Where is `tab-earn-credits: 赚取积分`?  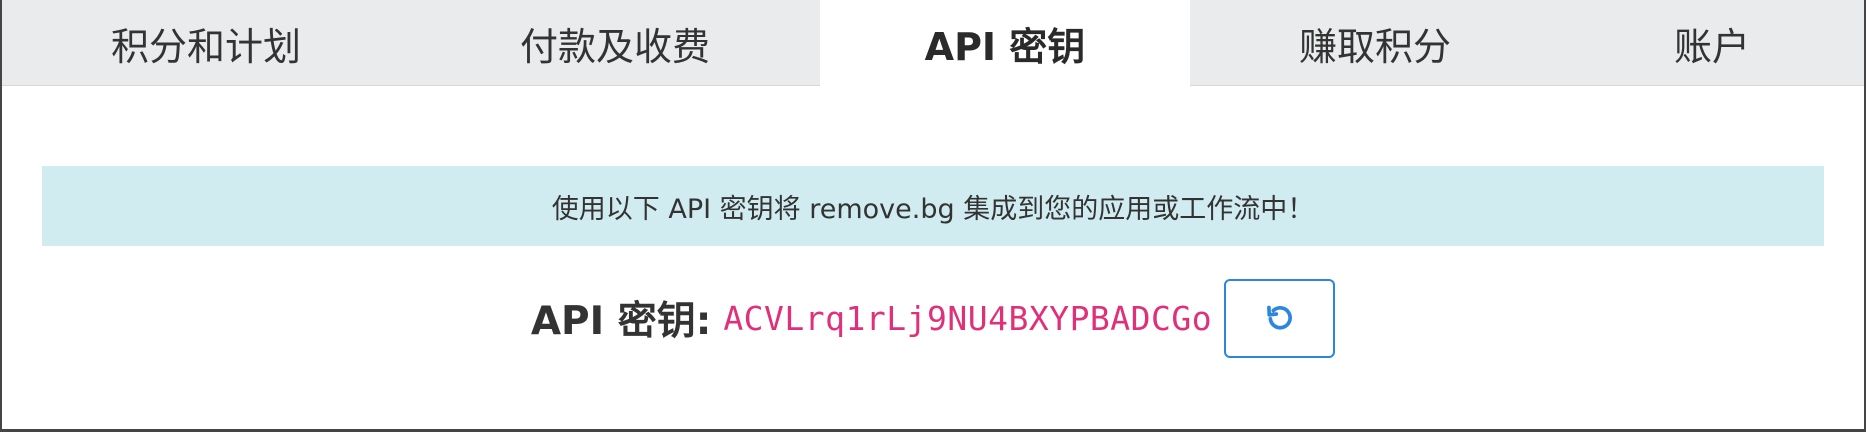
tab-earn-credits: 赚取积分 is located at coordinates (1375, 43).